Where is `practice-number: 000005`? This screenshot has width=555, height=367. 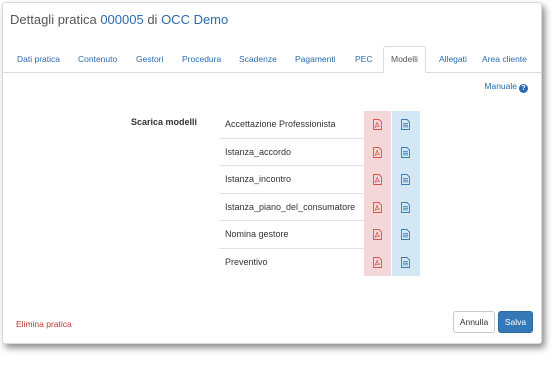
practice-number: 000005 is located at coordinates (122, 19).